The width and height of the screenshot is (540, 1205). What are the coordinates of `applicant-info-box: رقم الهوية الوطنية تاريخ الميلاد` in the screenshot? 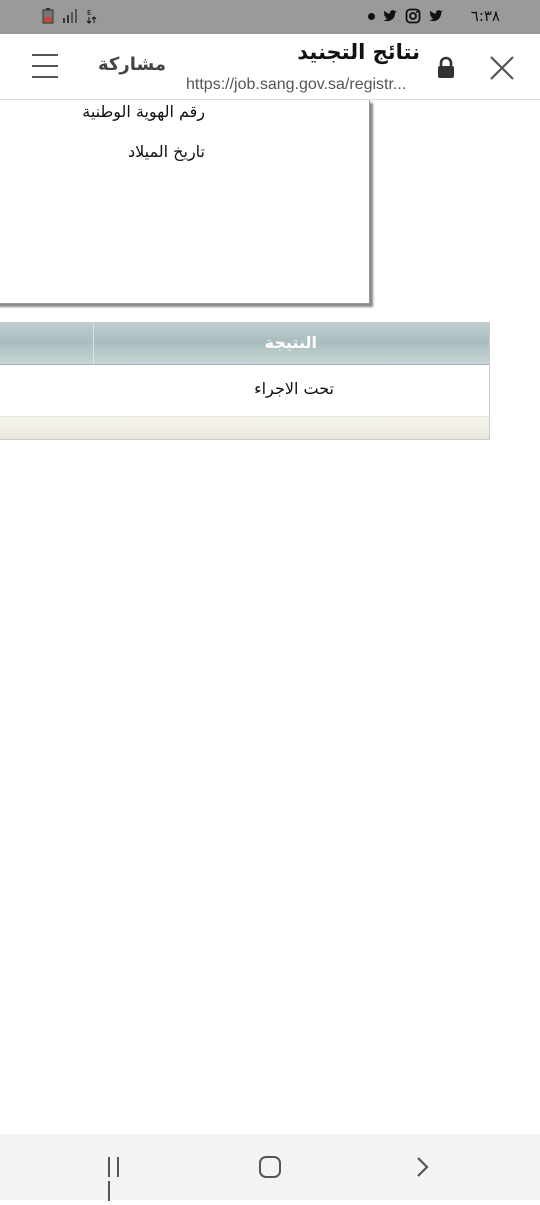 It's located at (185, 202).